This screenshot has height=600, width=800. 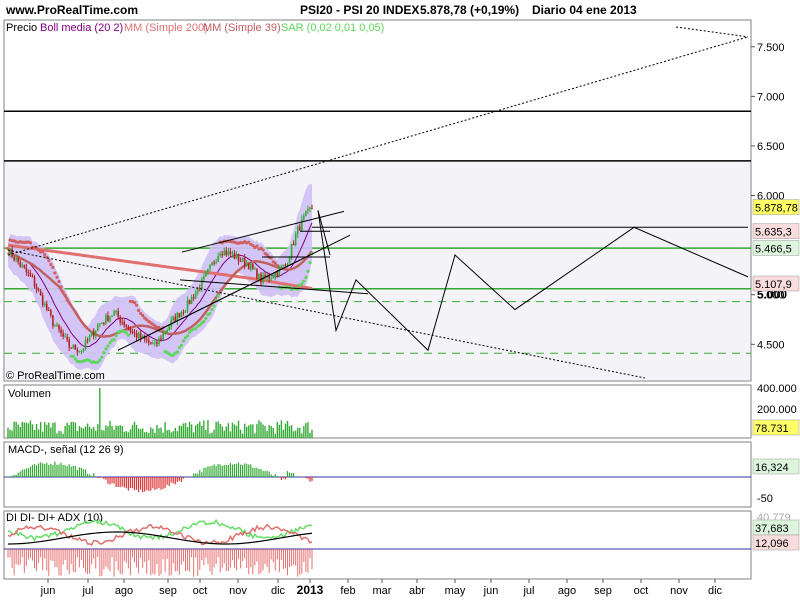 What do you see at coordinates (776, 209) in the screenshot?
I see `value-label-0: 5.878,78` at bounding box center [776, 209].